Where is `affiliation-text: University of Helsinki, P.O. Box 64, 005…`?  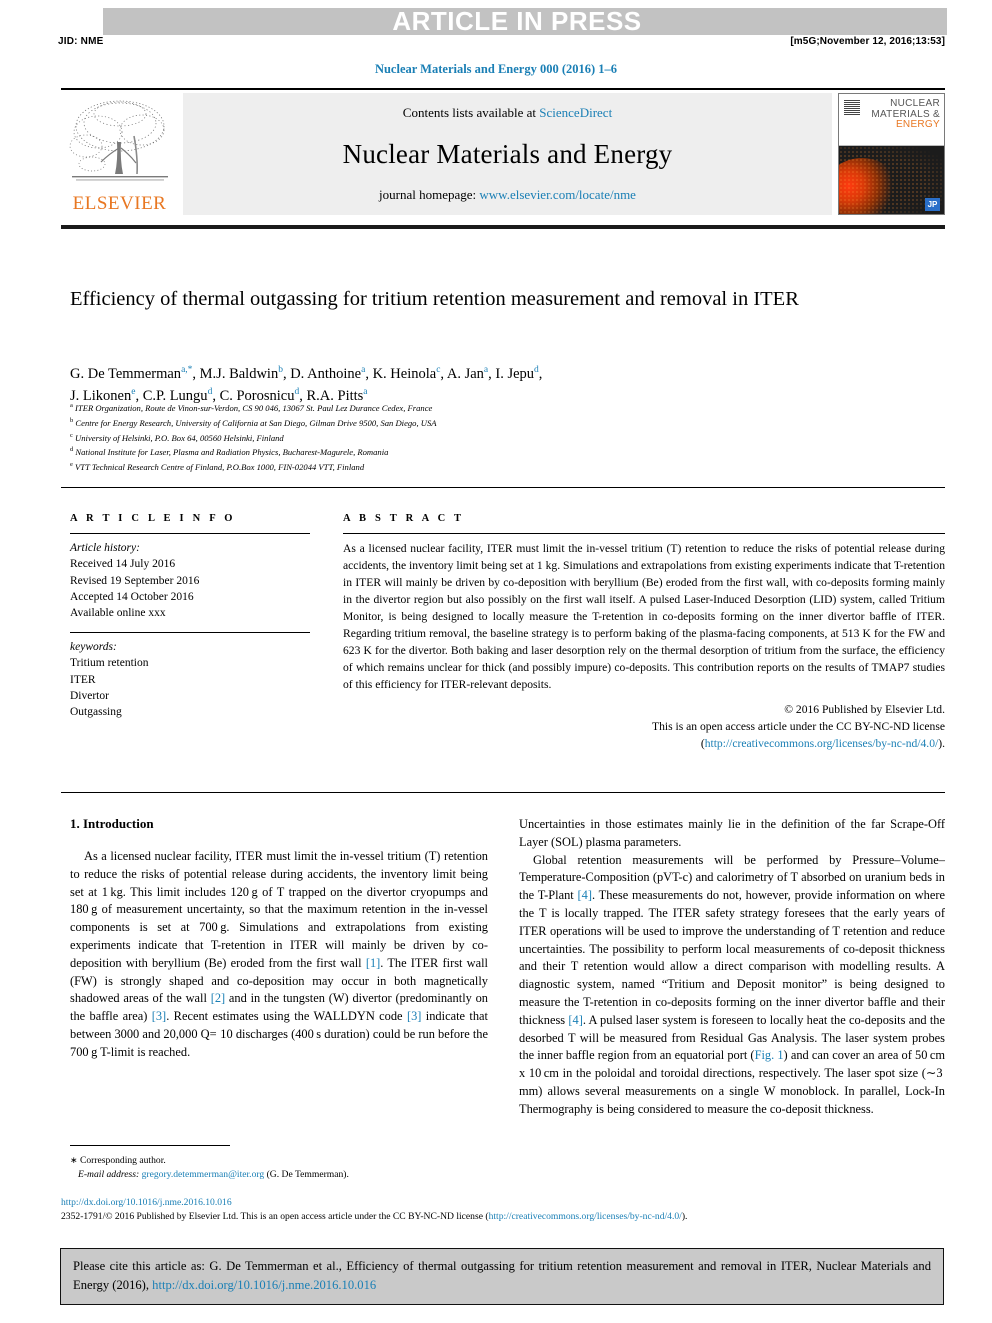
affiliation-text: University of Helsinki, P.O. Box 64, 005… is located at coordinates (179, 437).